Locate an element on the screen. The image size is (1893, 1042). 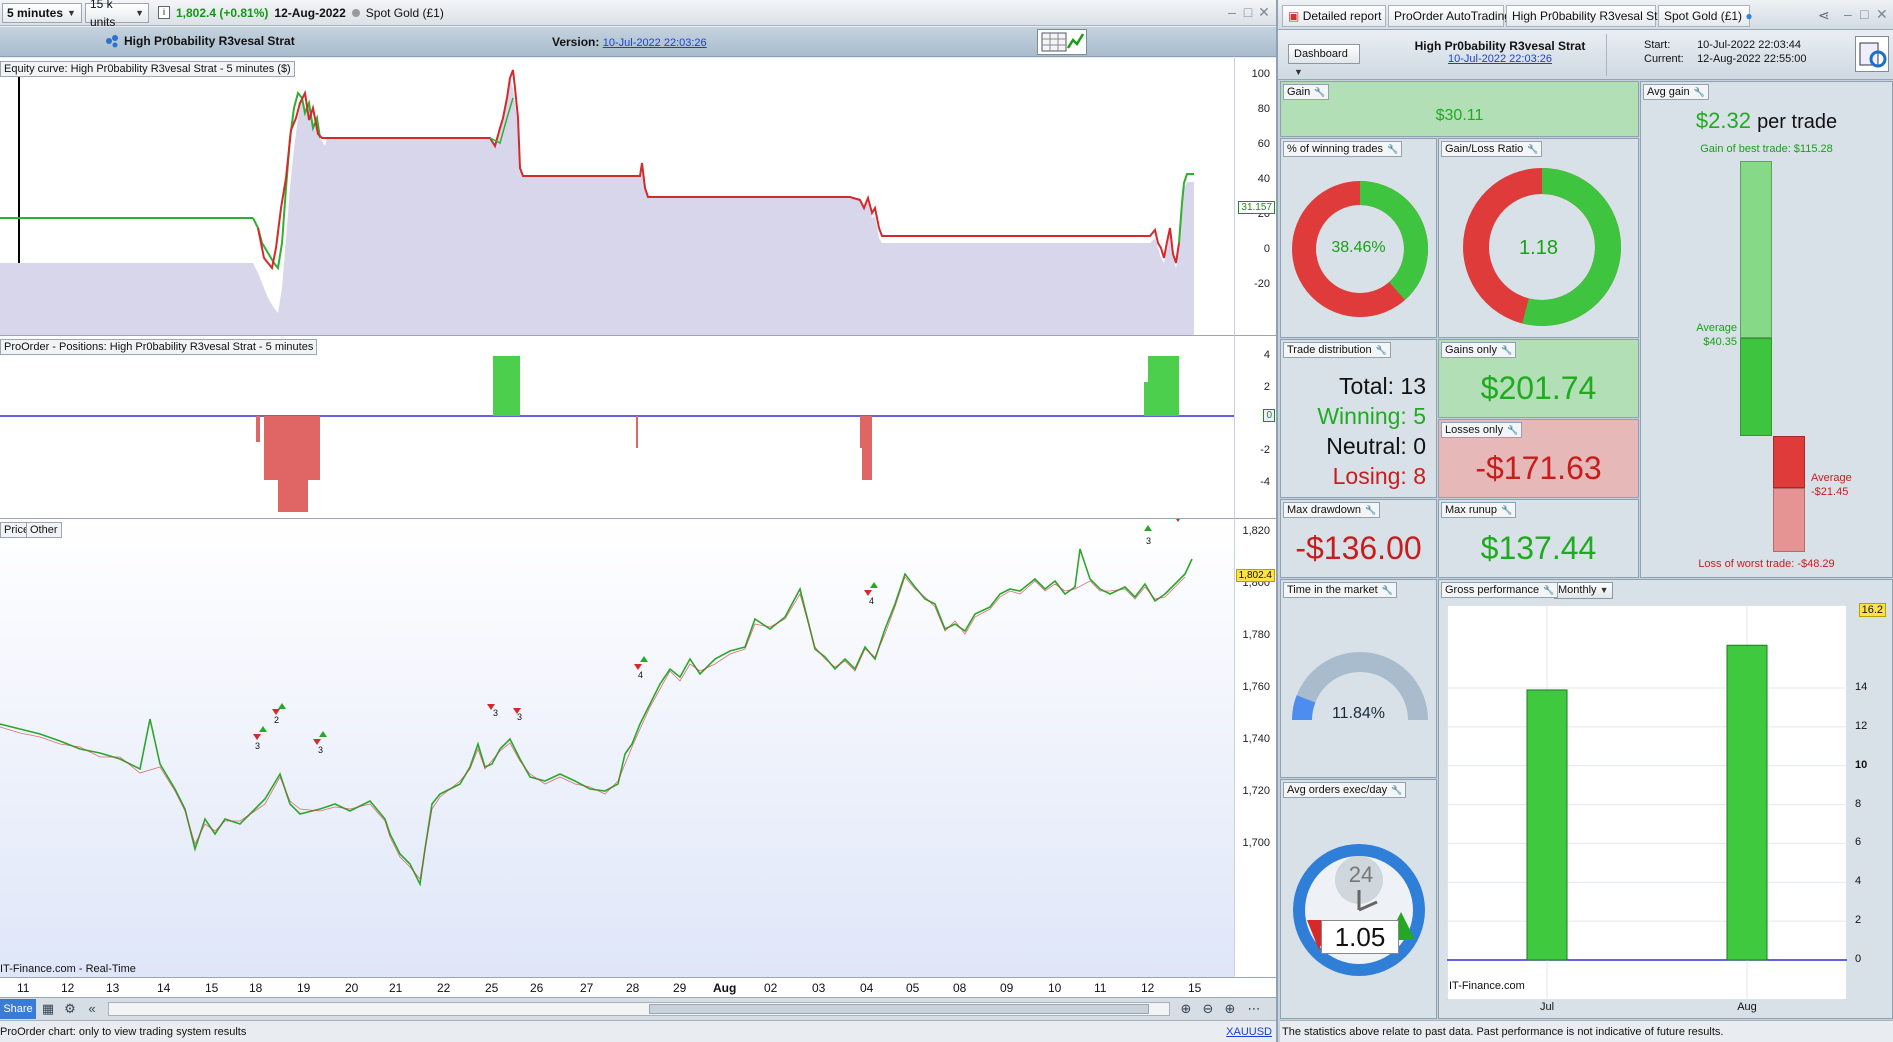
gain-loss-label: Gain/Loss Ratio 🔧 is located at coordinates (1492, 149).